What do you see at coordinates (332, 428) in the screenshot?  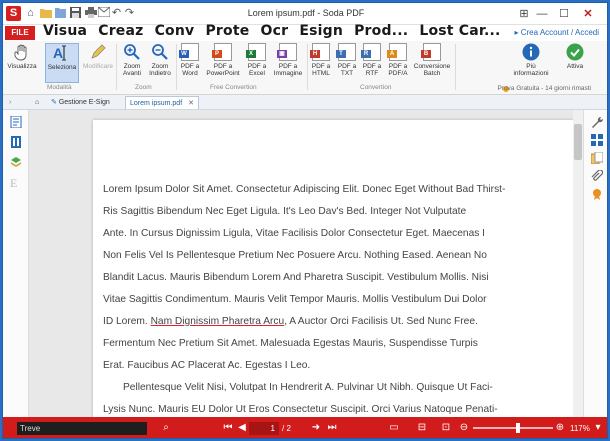 I see `last-page-icon: ⏭` at bounding box center [332, 428].